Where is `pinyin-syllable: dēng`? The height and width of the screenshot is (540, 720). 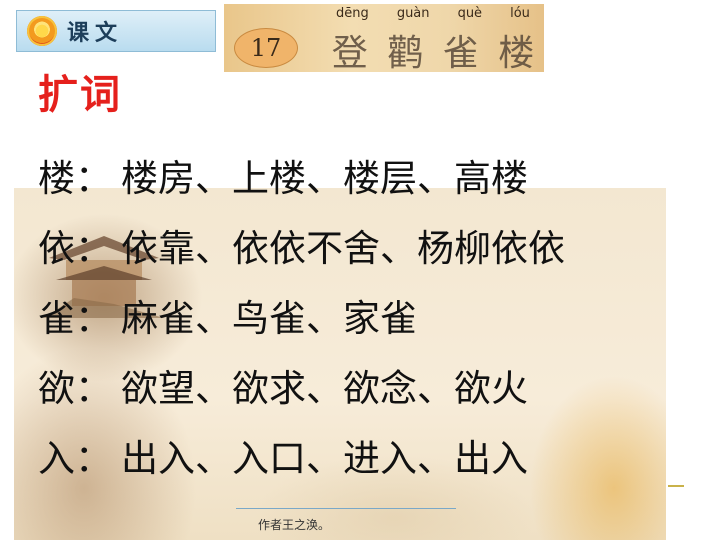 pinyin-syllable: dēng is located at coordinates (352, 13).